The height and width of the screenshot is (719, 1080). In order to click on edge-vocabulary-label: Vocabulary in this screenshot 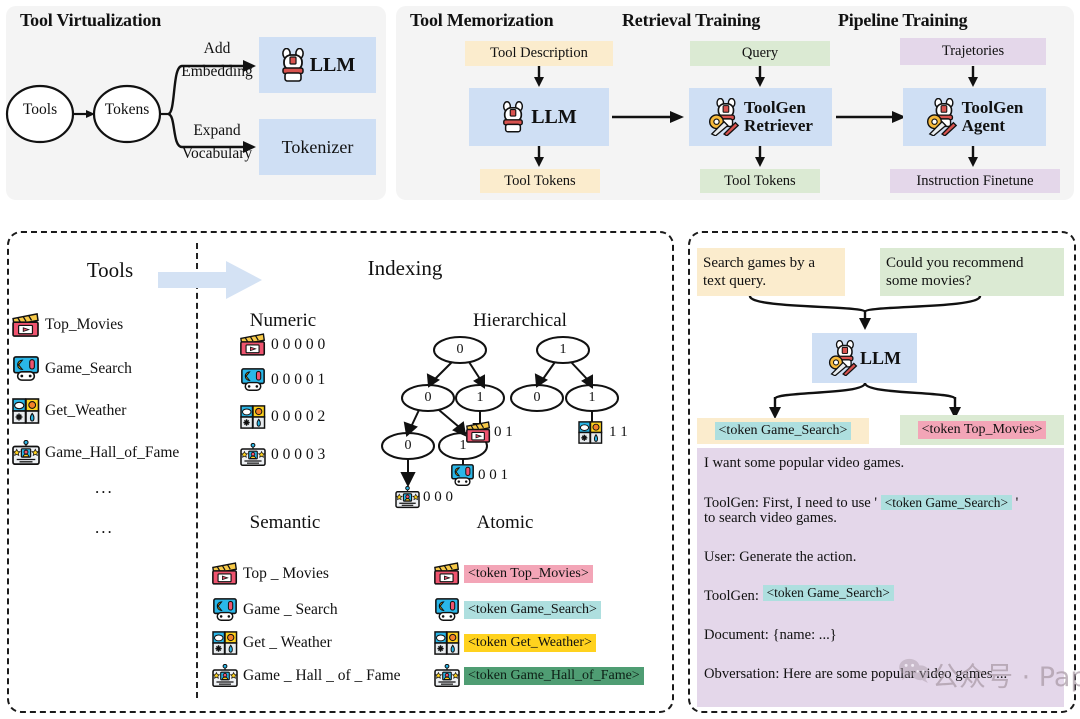, I will do `click(217, 153)`.